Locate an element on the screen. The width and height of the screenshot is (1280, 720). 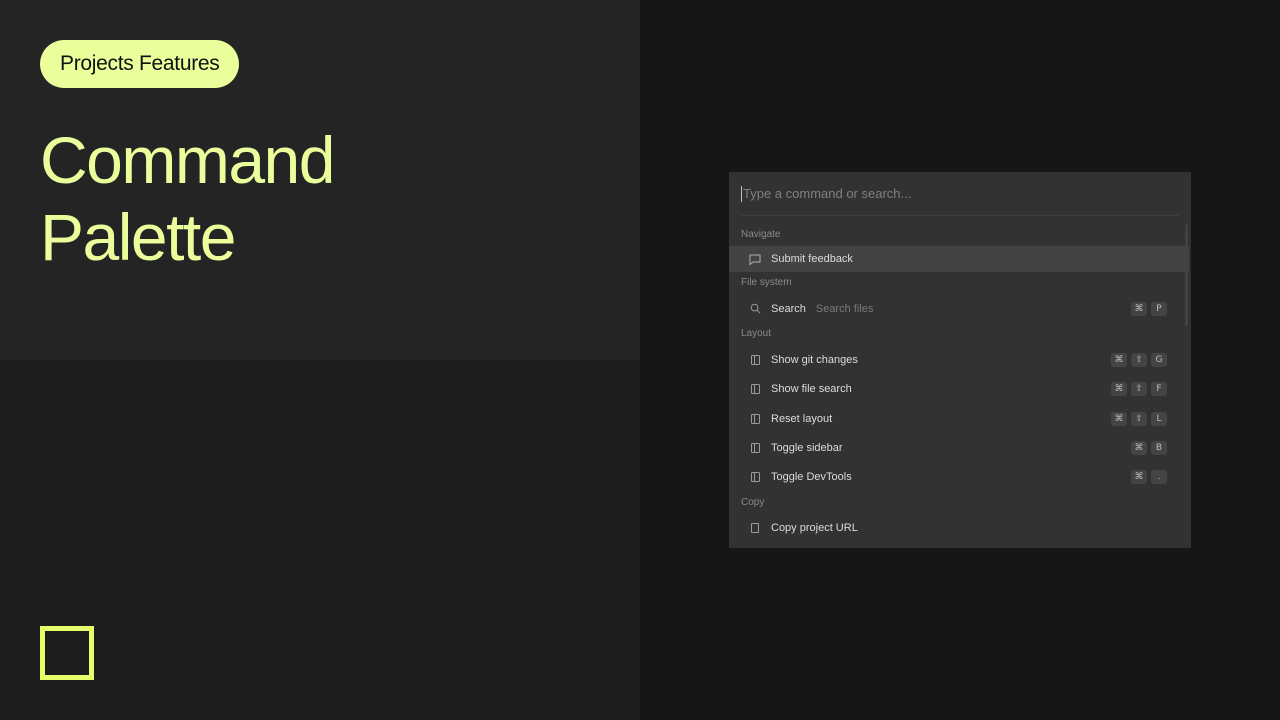
command-label: Toggle DevTools is located at coordinates (811, 477).